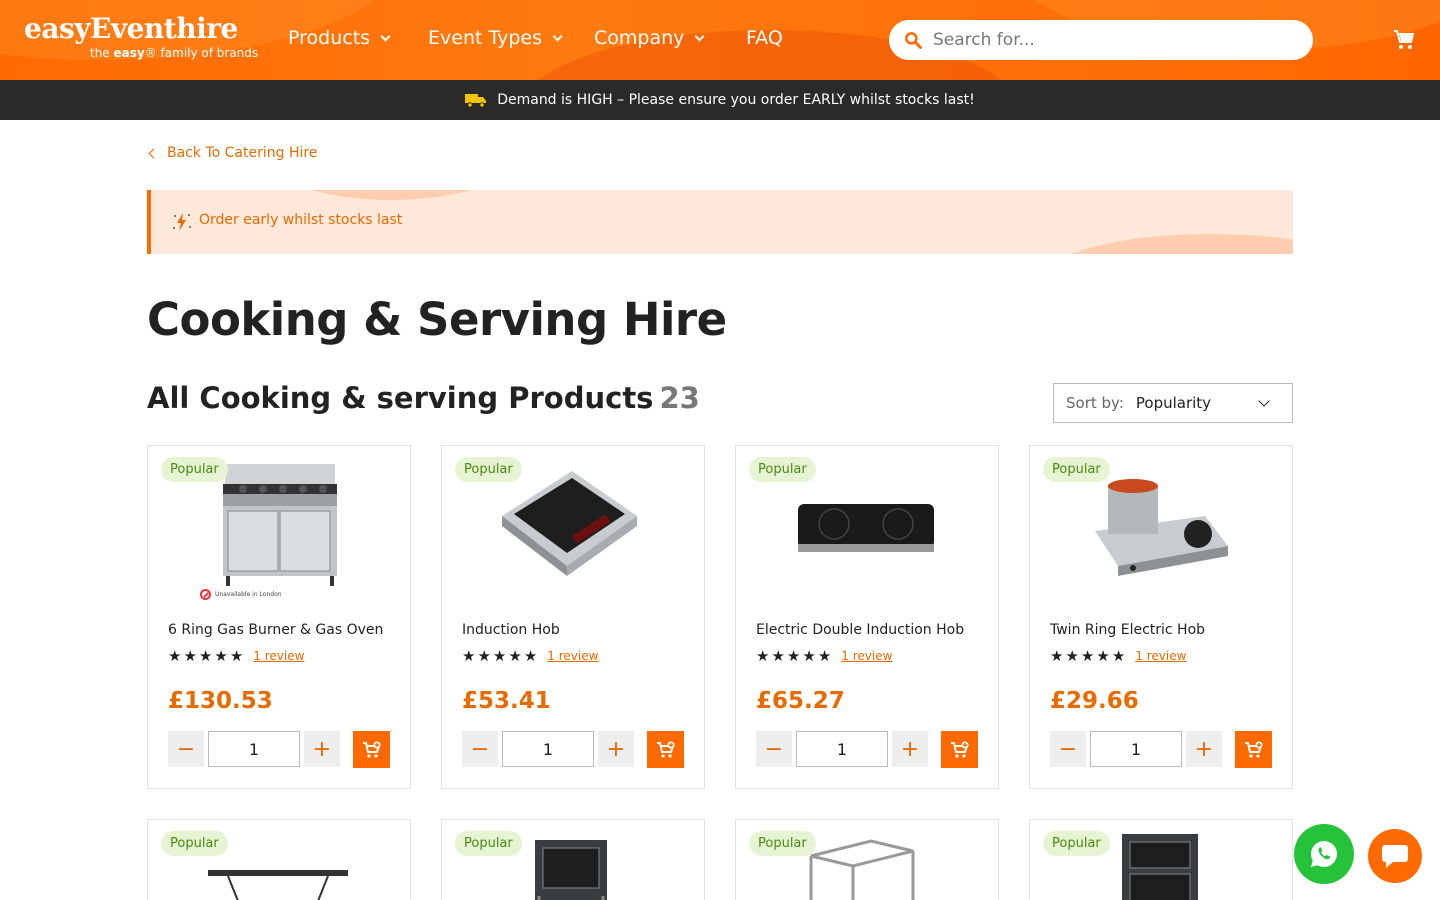 The width and height of the screenshot is (1440, 900). What do you see at coordinates (1324, 854) in the screenshot?
I see `whatsapp-button` at bounding box center [1324, 854].